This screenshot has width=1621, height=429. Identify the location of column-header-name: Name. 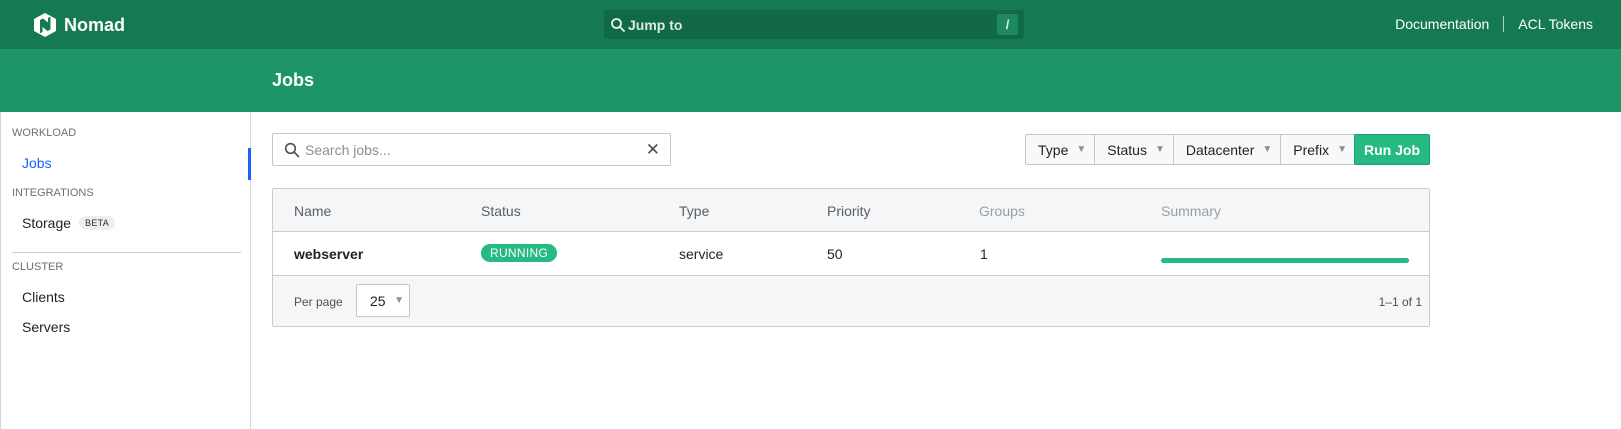
(312, 211).